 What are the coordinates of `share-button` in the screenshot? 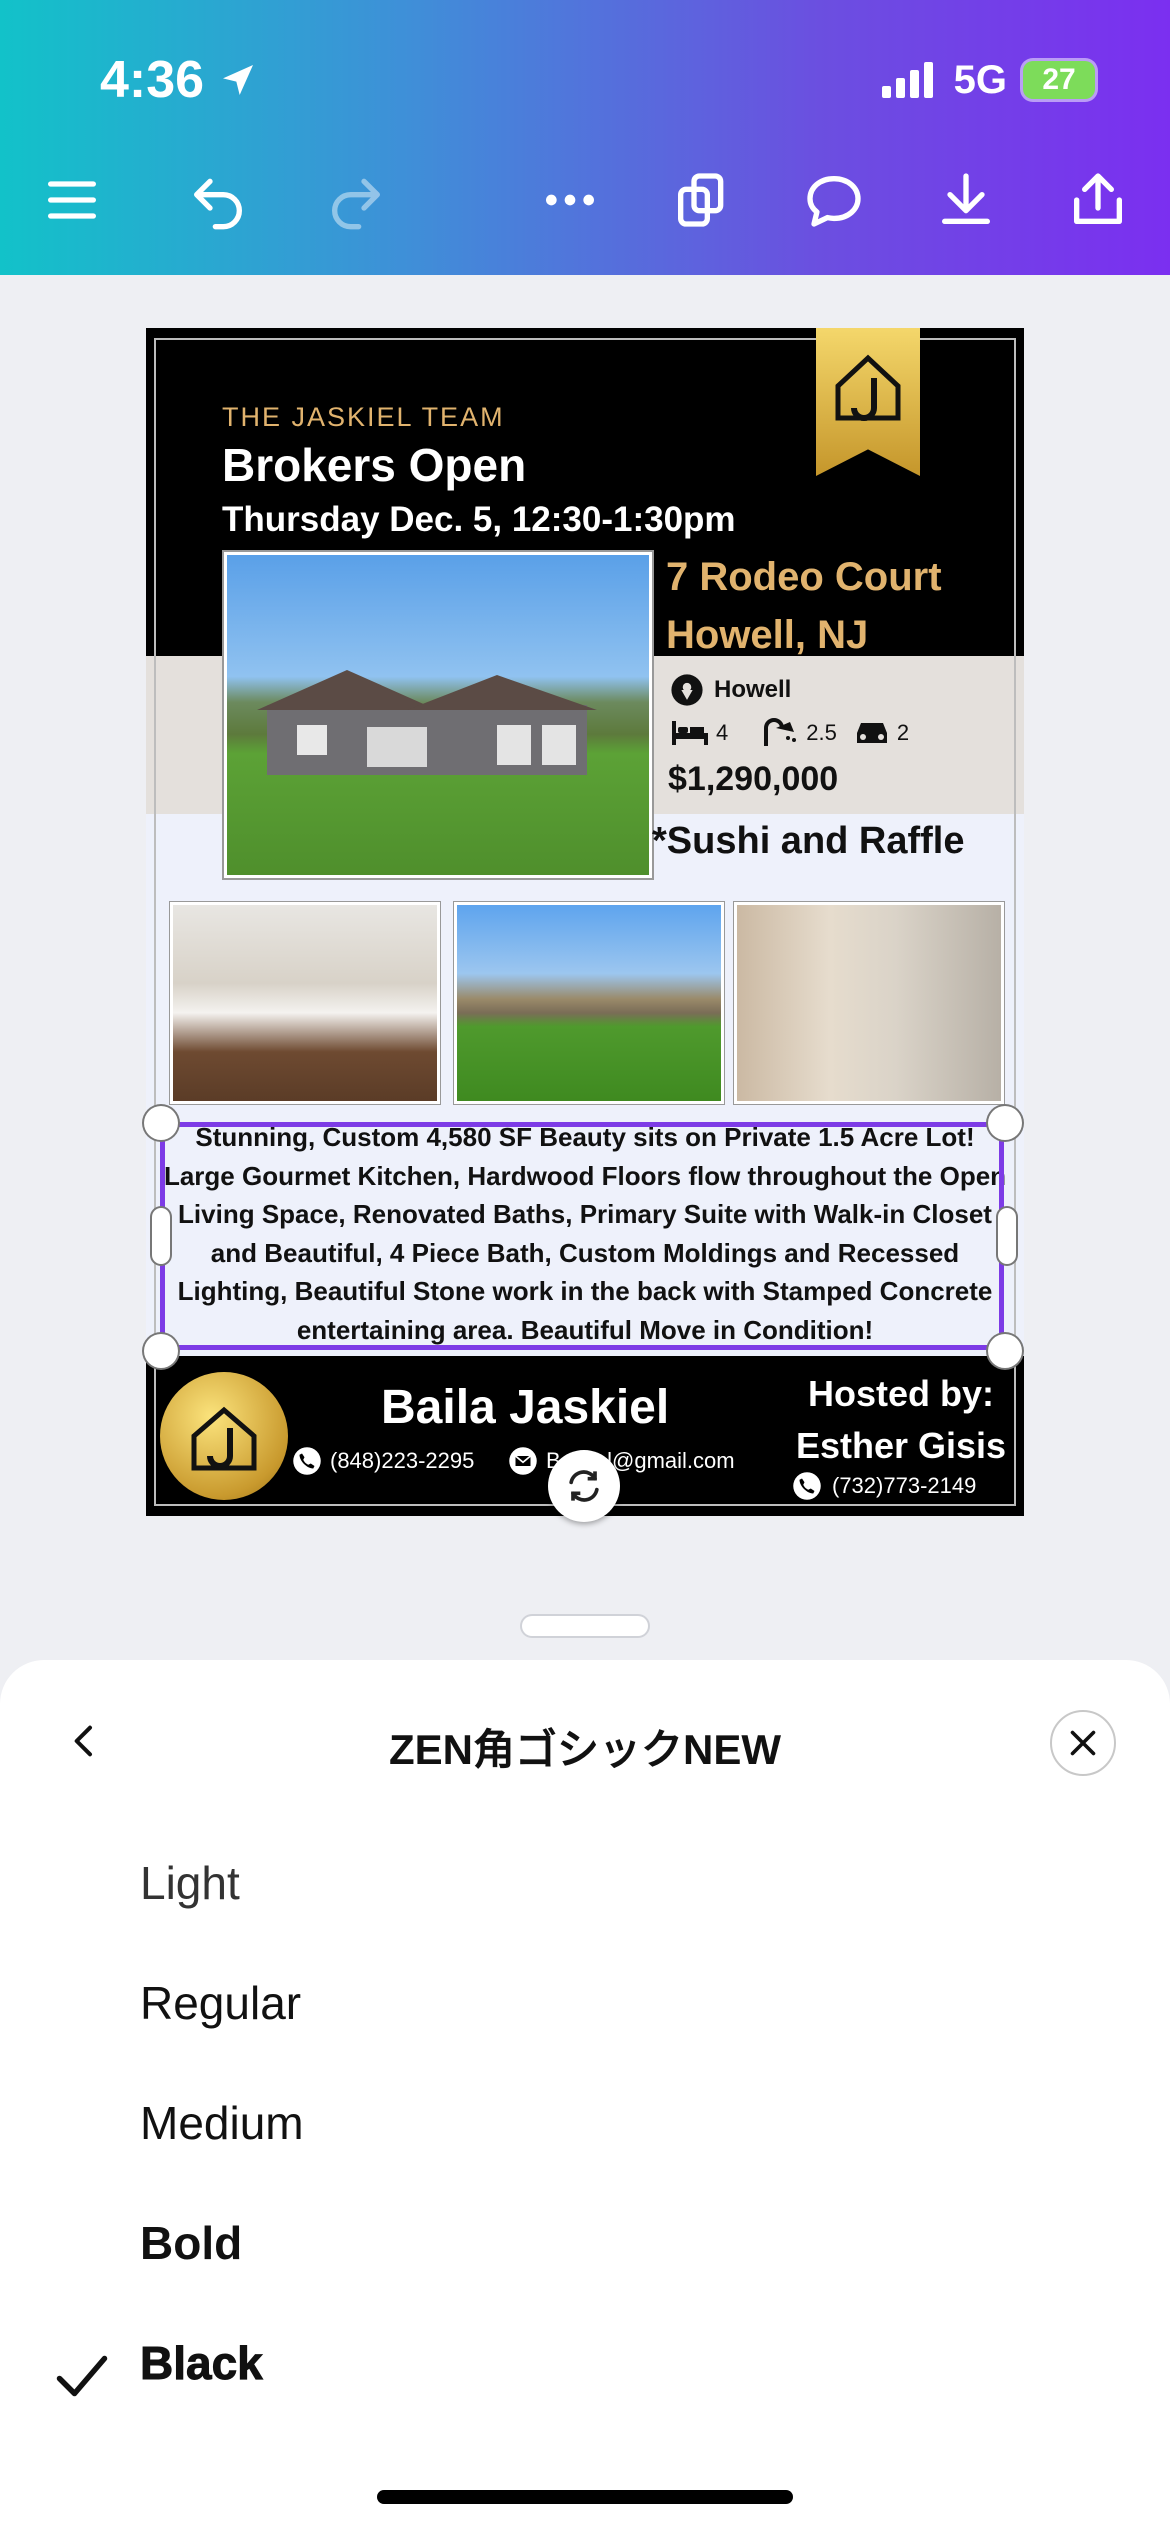 It's located at (1098, 200).